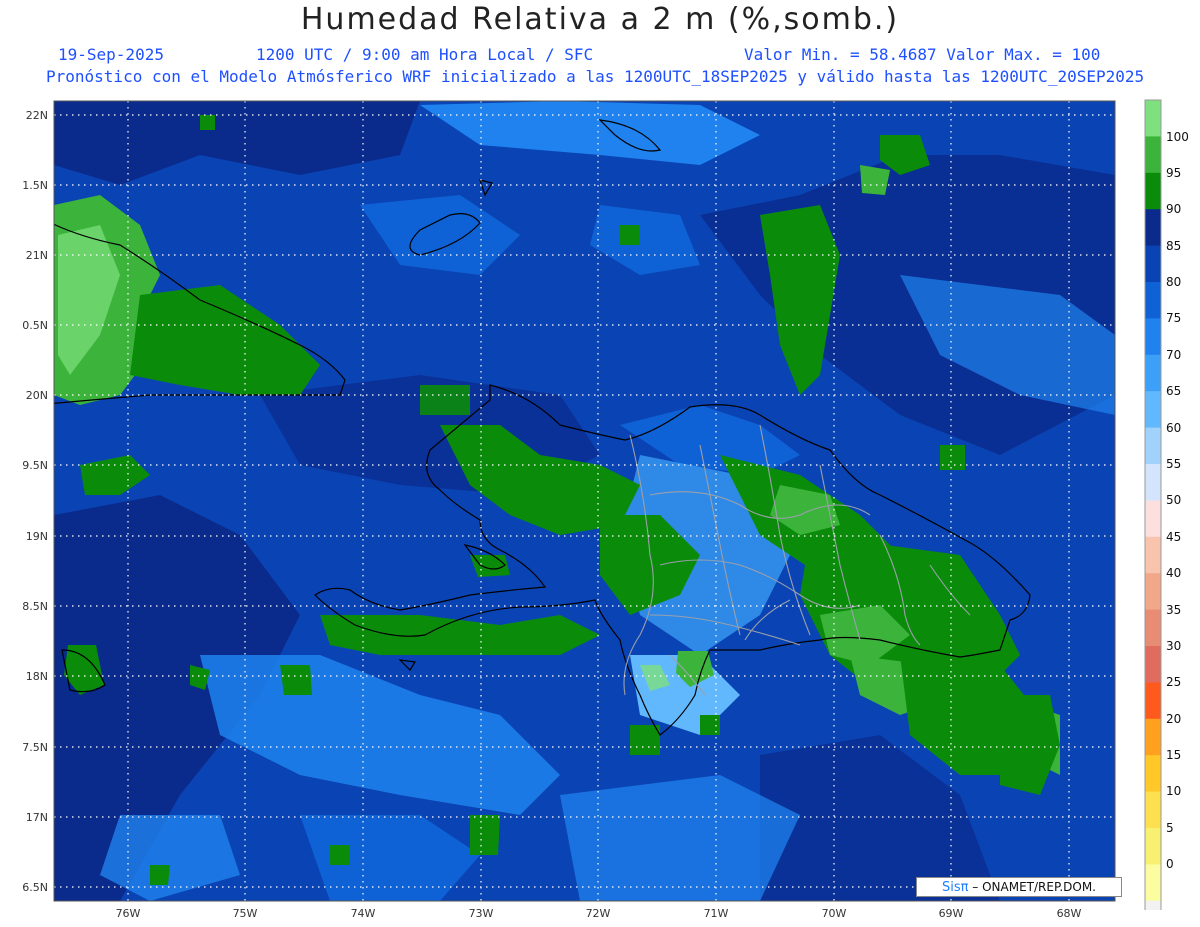 The image size is (1200, 927). I want to click on legend-label: 15, so click(1173, 755).